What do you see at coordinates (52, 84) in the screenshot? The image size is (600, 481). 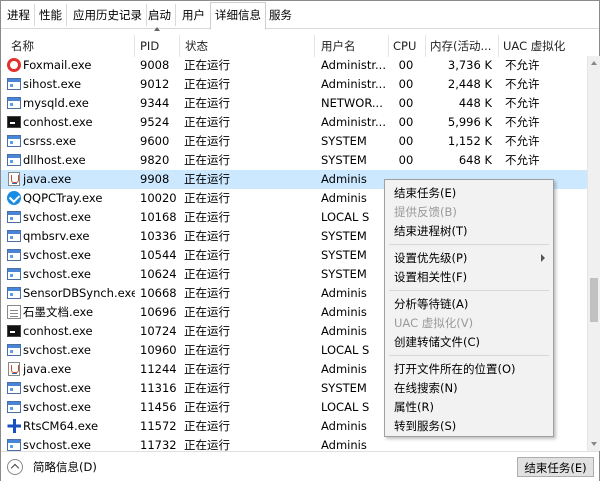 I see `process-name: sihost.exe` at bounding box center [52, 84].